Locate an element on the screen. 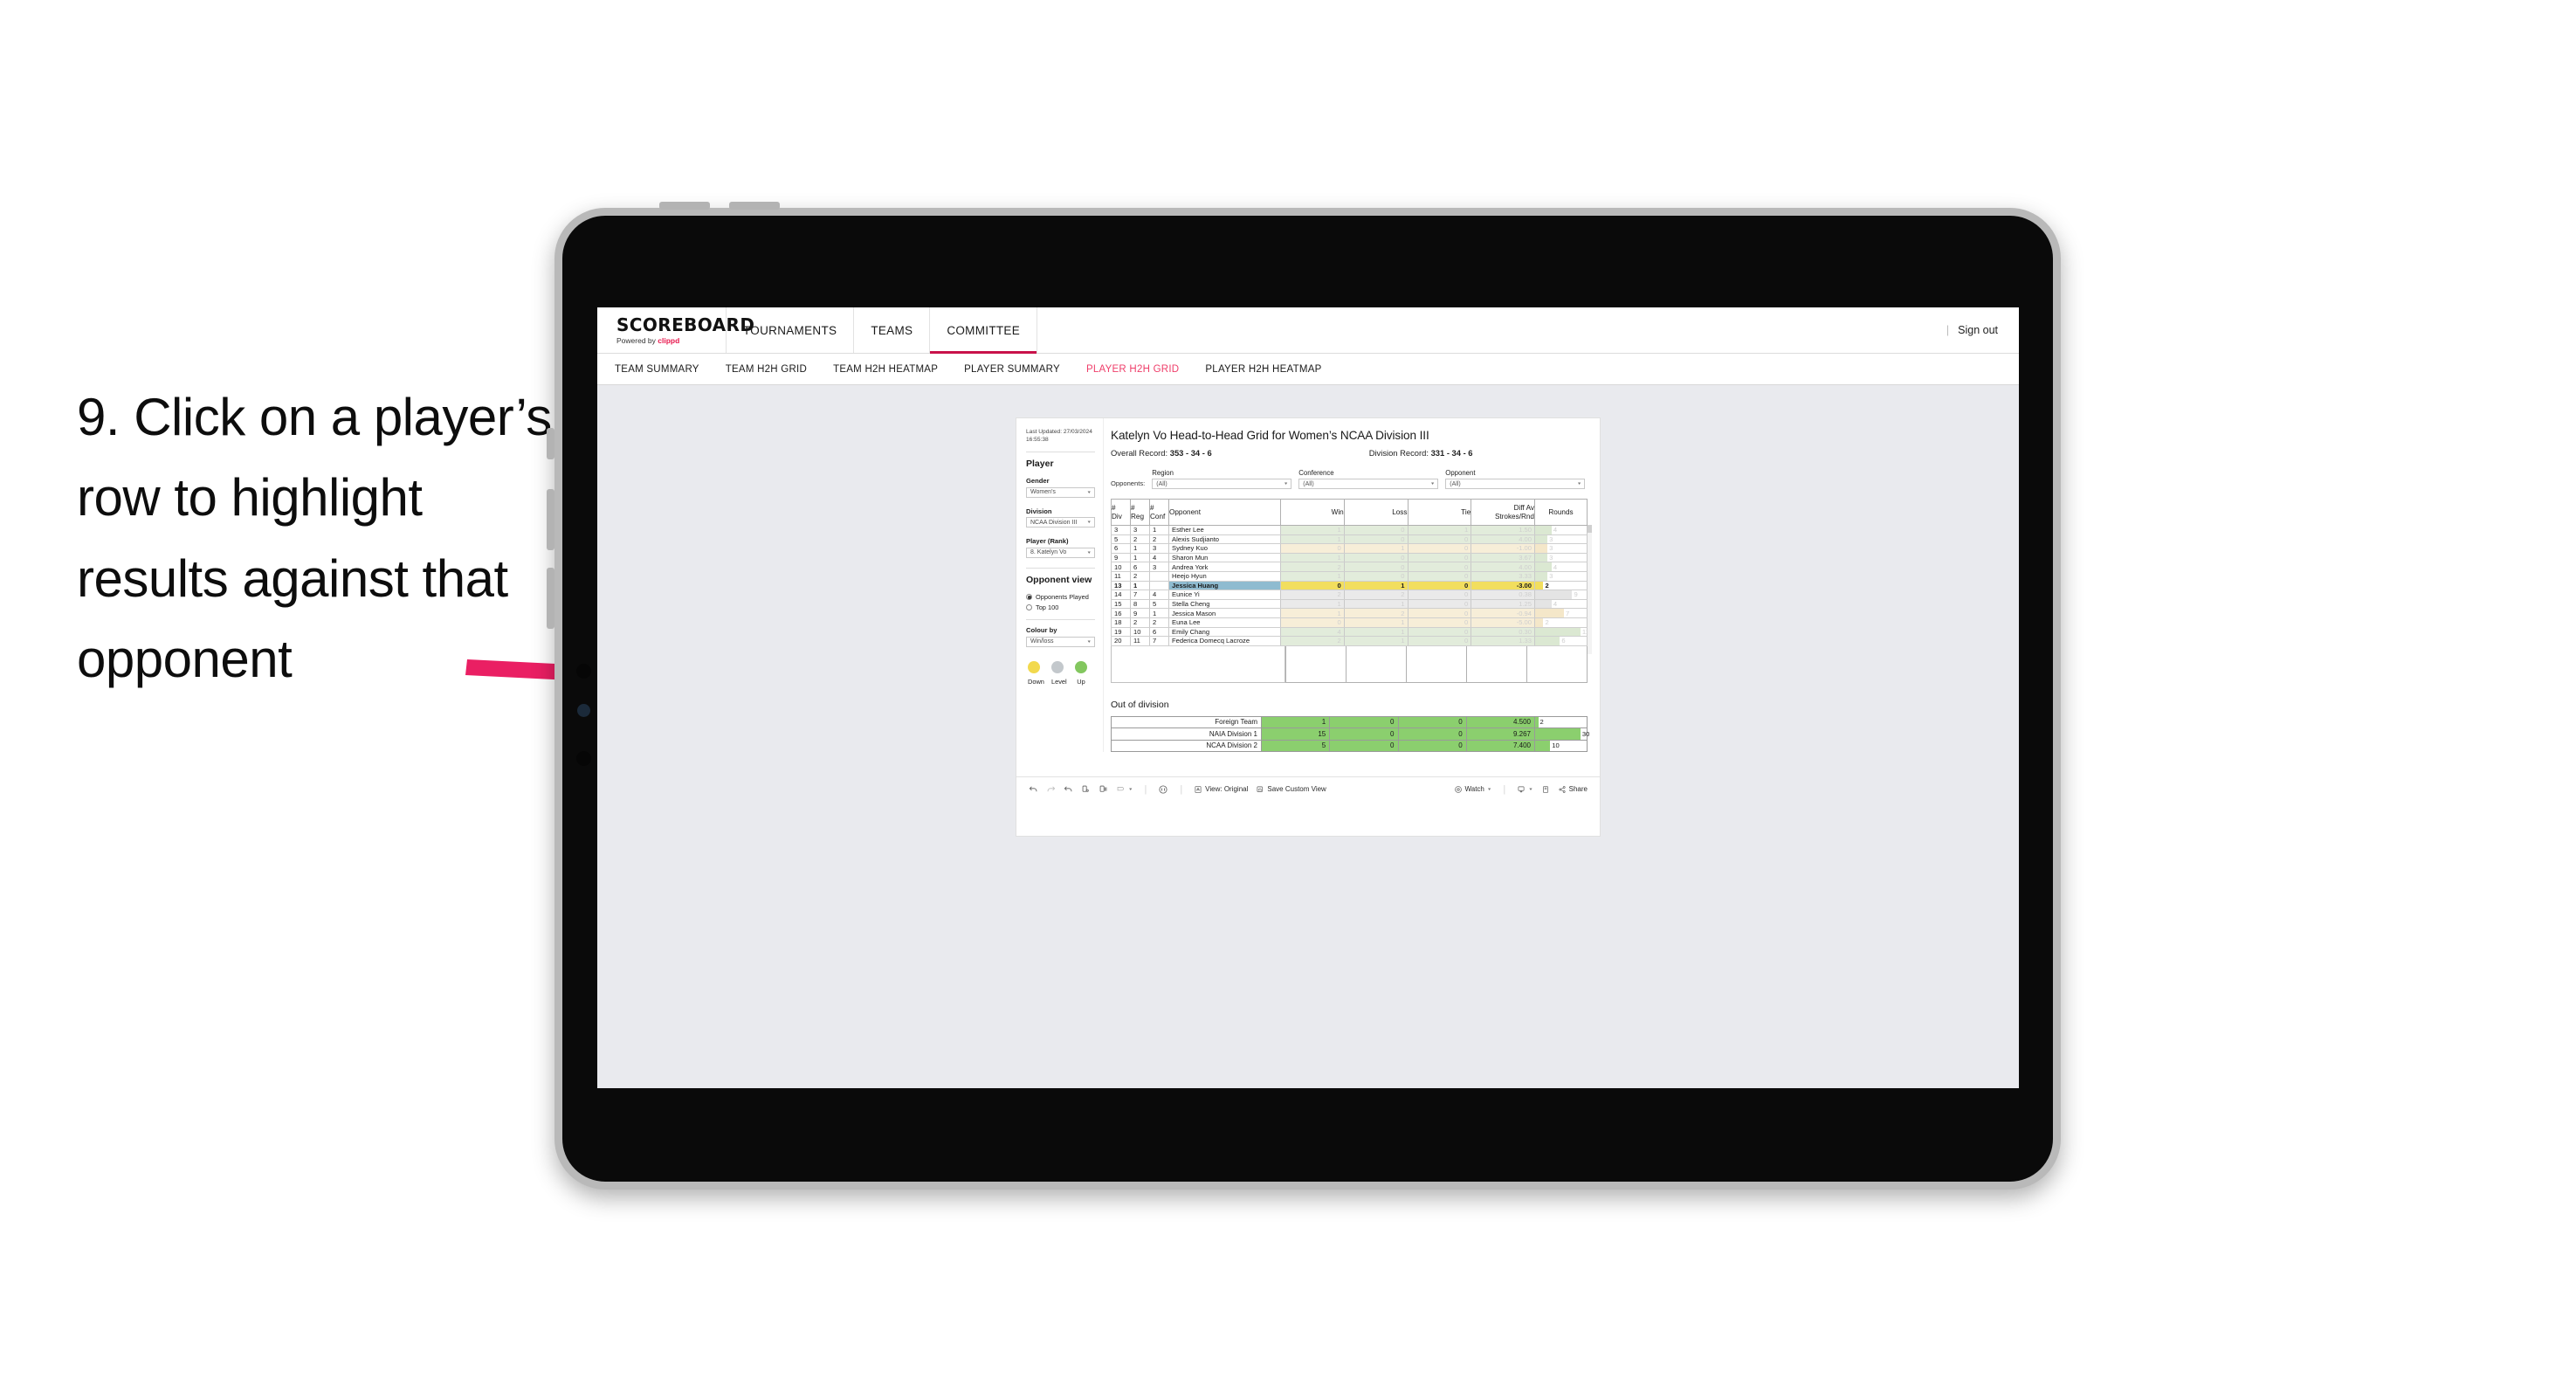 This screenshot has width=2576, height=1386. nav-item-teams: TEAMS is located at coordinates (892, 330).